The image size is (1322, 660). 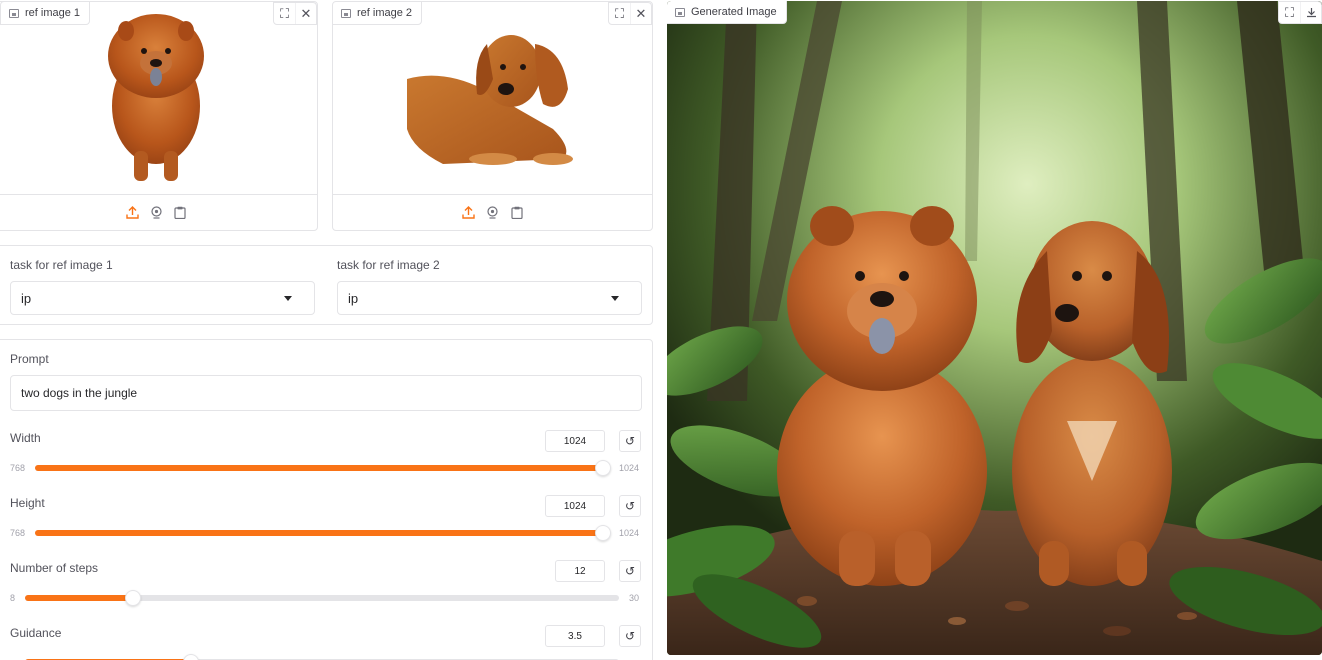 I want to click on generated-image-corner-buttons: ⛶, so click(x=1300, y=12).